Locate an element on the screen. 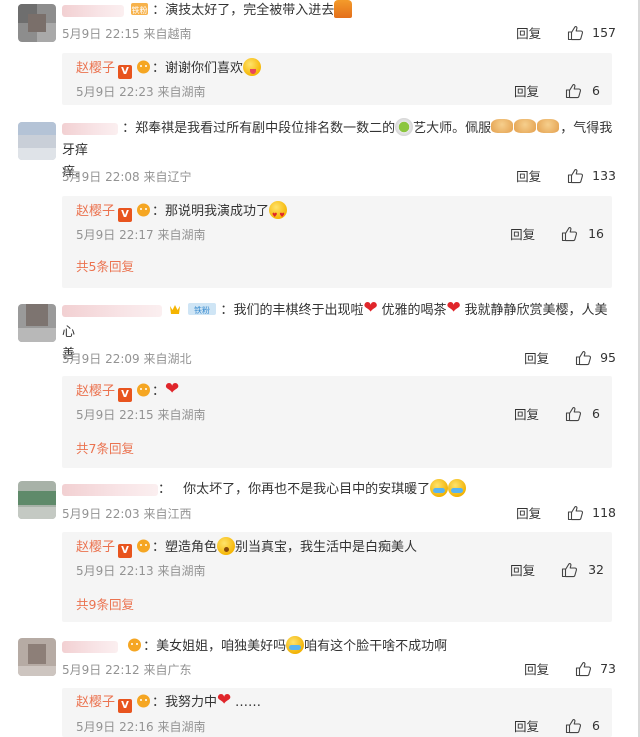  like-button: 157 is located at coordinates (591, 33).